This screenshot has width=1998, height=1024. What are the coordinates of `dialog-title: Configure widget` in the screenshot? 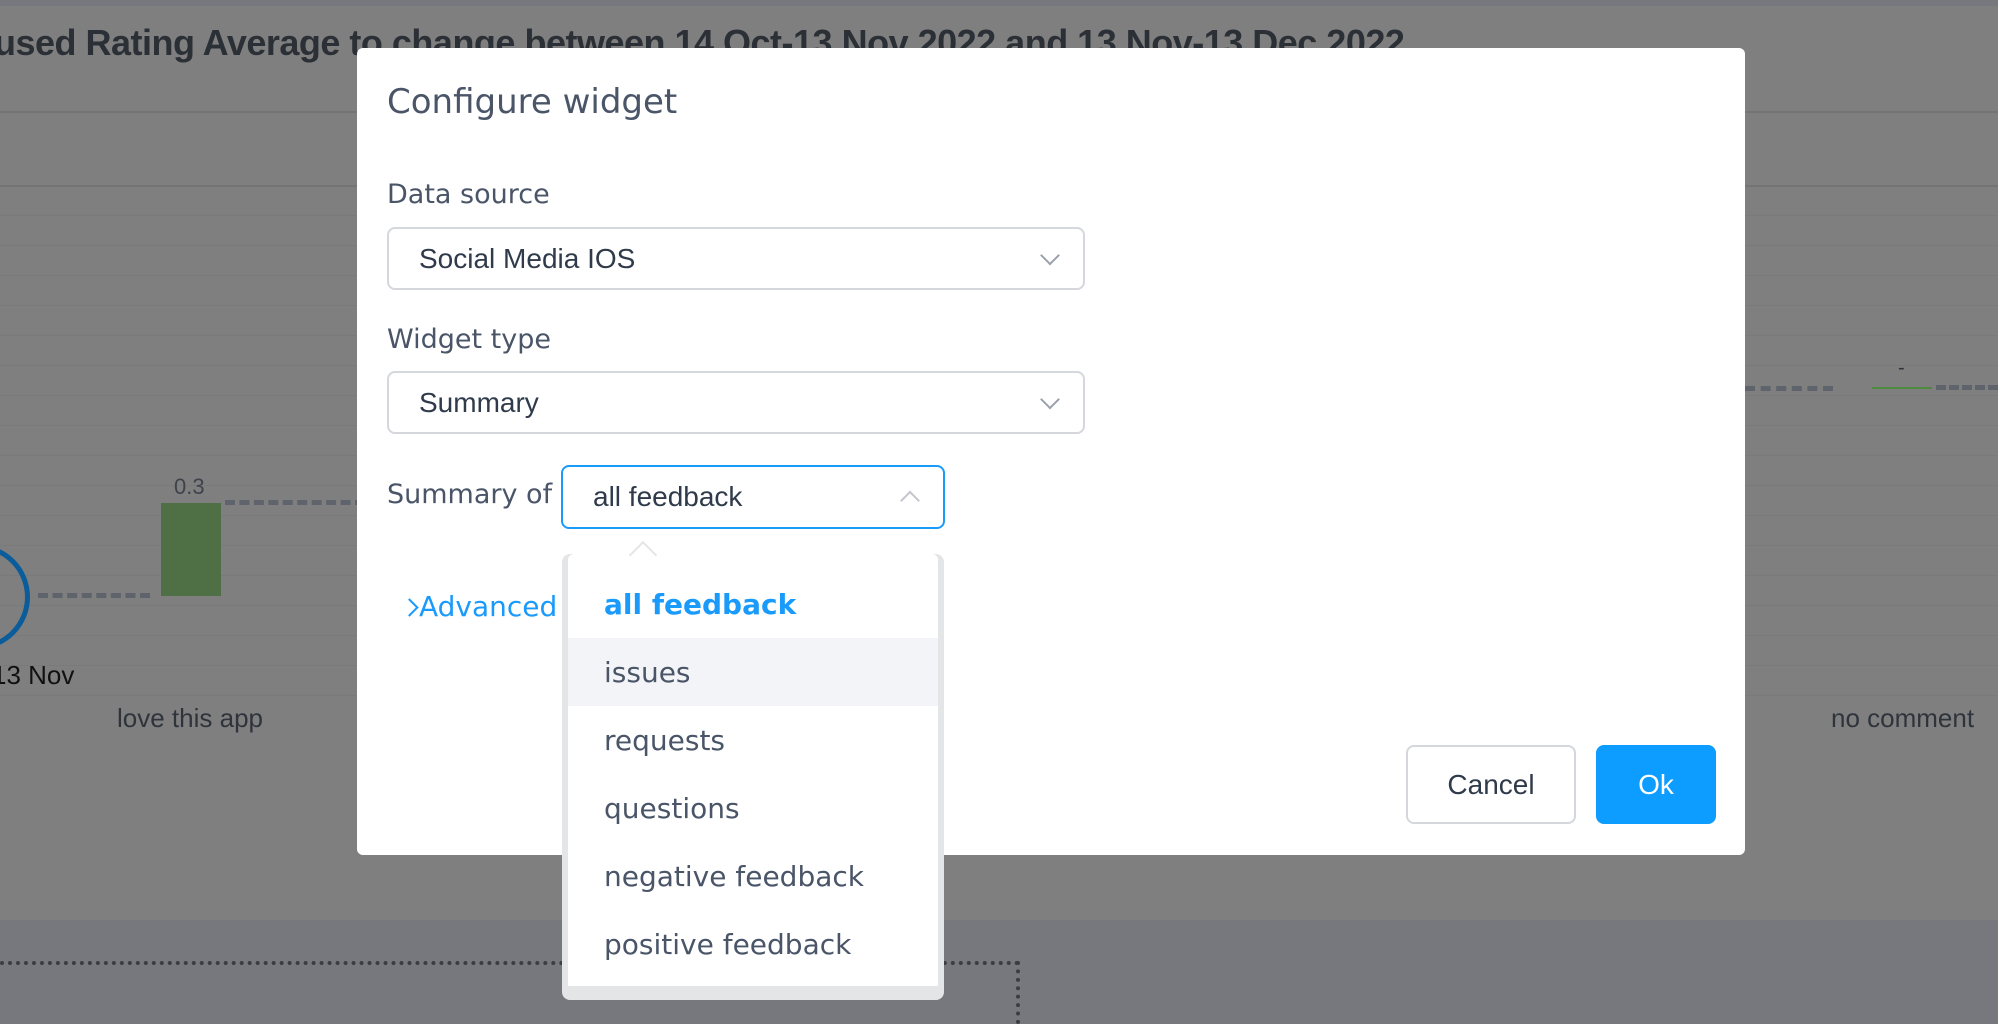 It's located at (532, 102).